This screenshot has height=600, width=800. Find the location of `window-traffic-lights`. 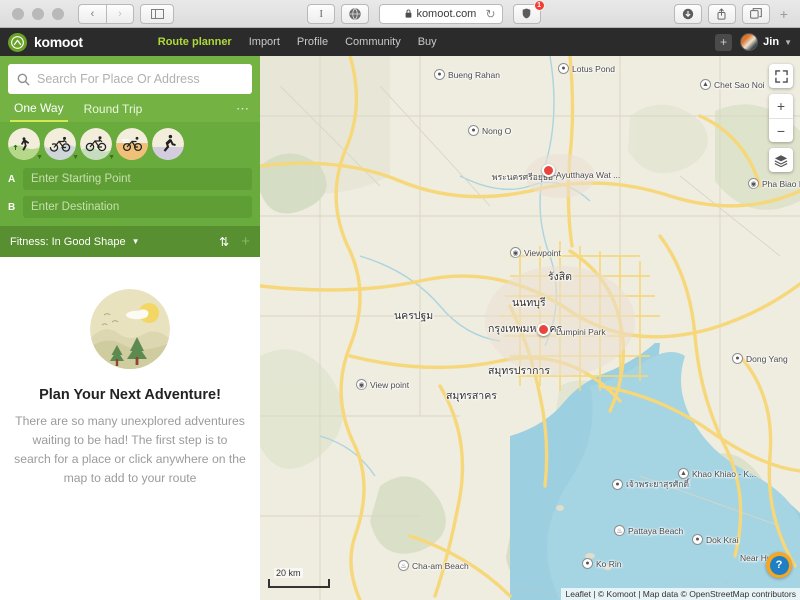

window-traffic-lights is located at coordinates (36, 13).